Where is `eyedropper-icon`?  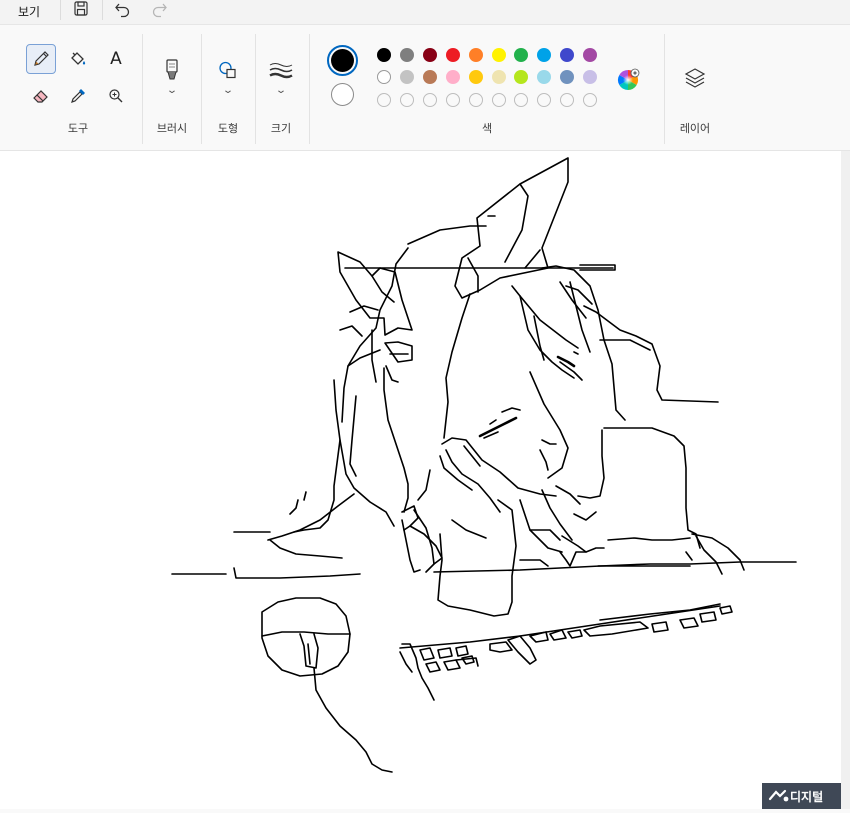 eyedropper-icon is located at coordinates (78, 96).